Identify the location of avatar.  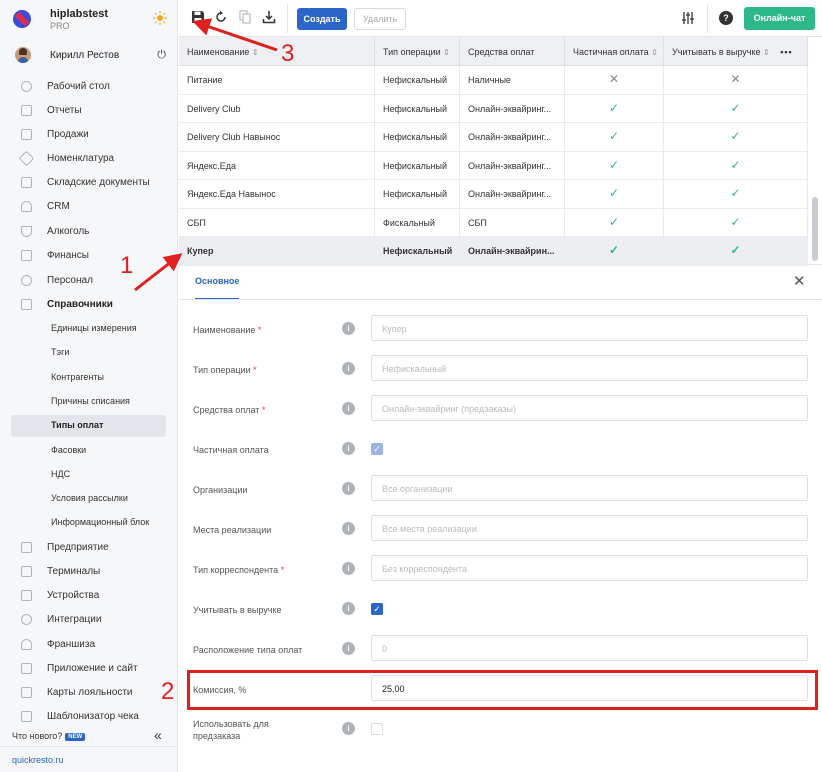
(23, 55).